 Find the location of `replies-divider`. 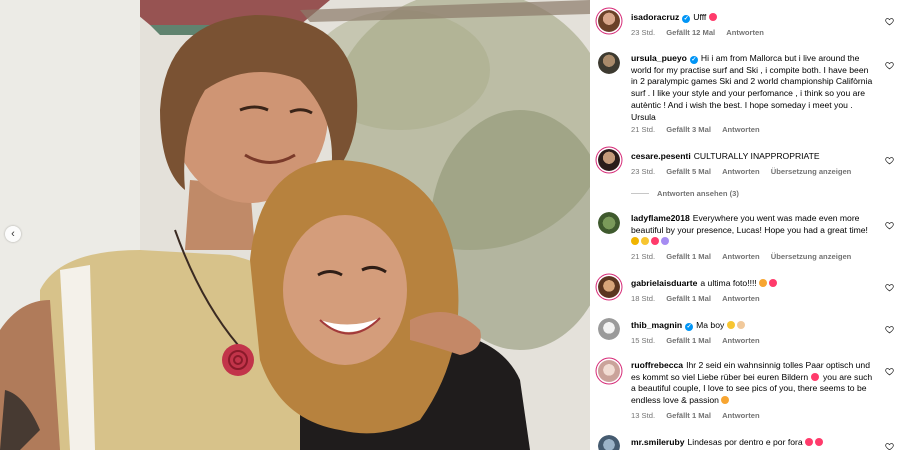

replies-divider is located at coordinates (640, 193).